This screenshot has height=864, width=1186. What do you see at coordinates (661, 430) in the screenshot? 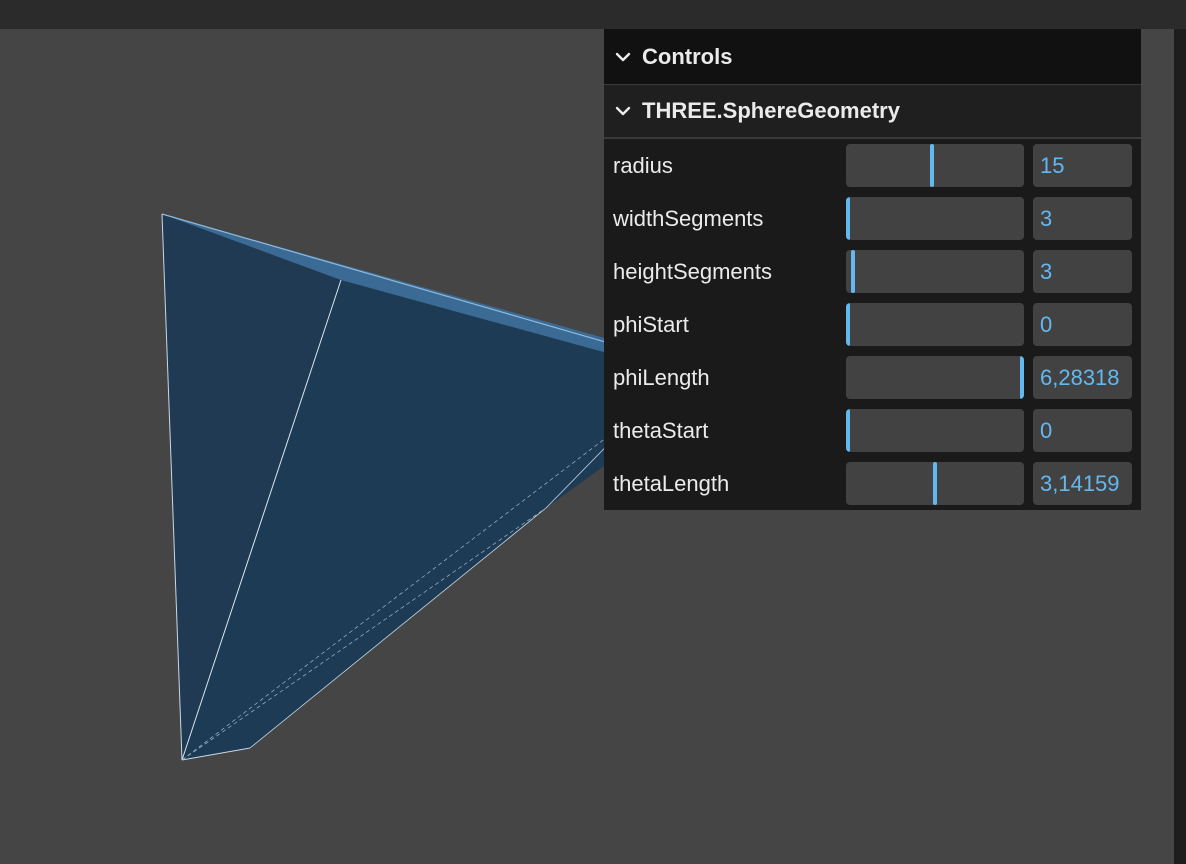
I see `param-label: thetaStart` at bounding box center [661, 430].